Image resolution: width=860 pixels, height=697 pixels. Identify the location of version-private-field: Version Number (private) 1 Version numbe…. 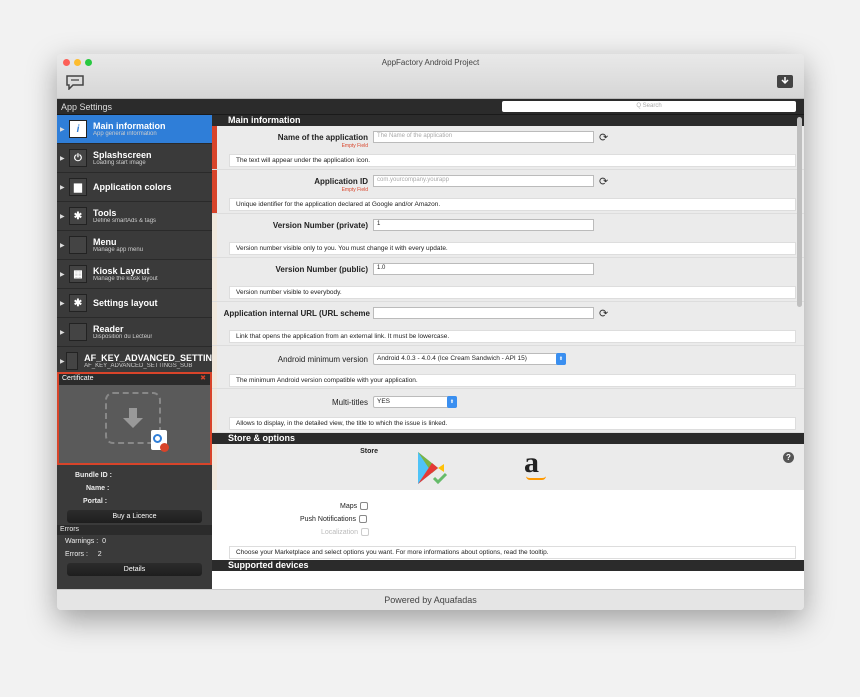
(508, 236).